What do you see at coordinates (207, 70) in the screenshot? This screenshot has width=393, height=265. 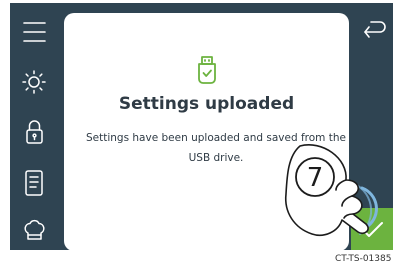 I see `usb-check-icon` at bounding box center [207, 70].